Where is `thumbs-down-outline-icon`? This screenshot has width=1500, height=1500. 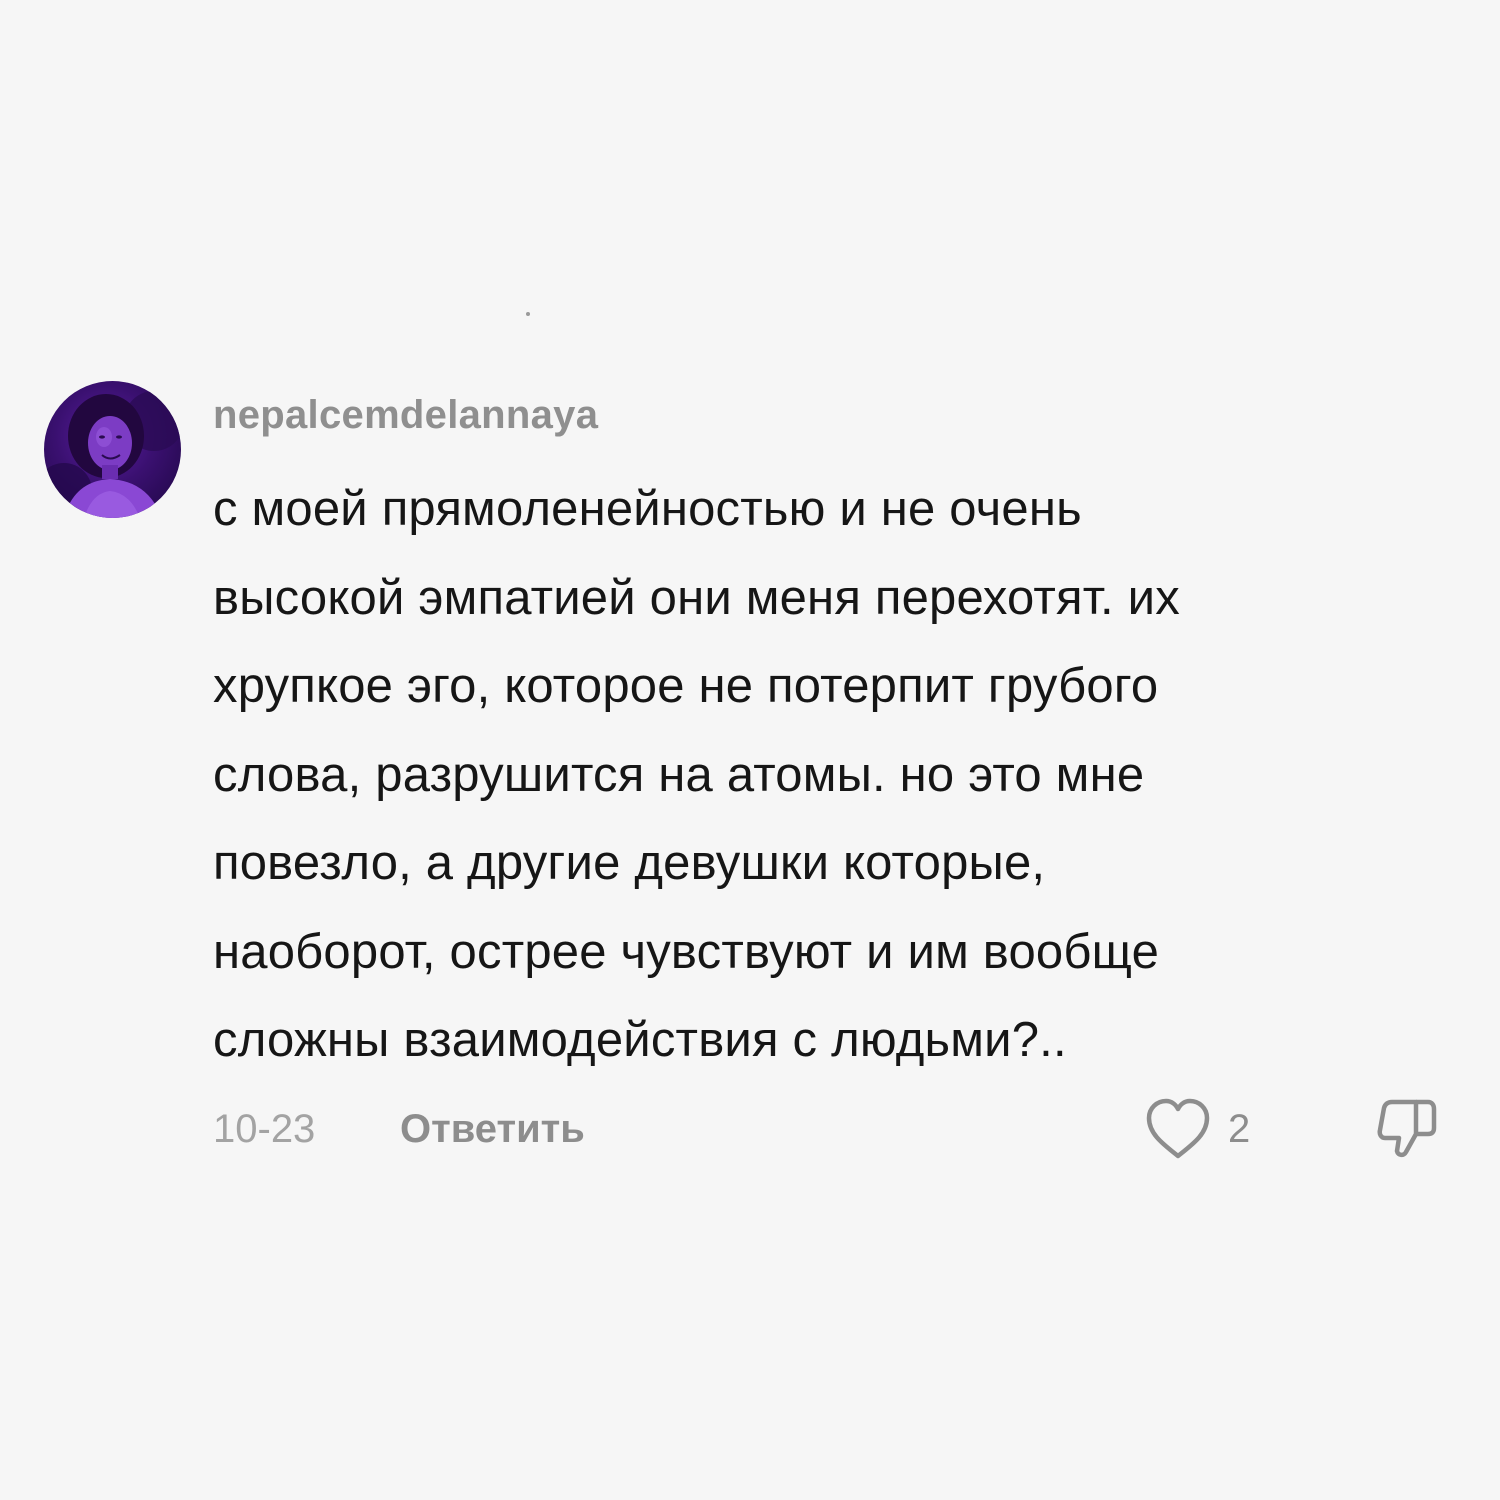 thumbs-down-outline-icon is located at coordinates (1407, 1128).